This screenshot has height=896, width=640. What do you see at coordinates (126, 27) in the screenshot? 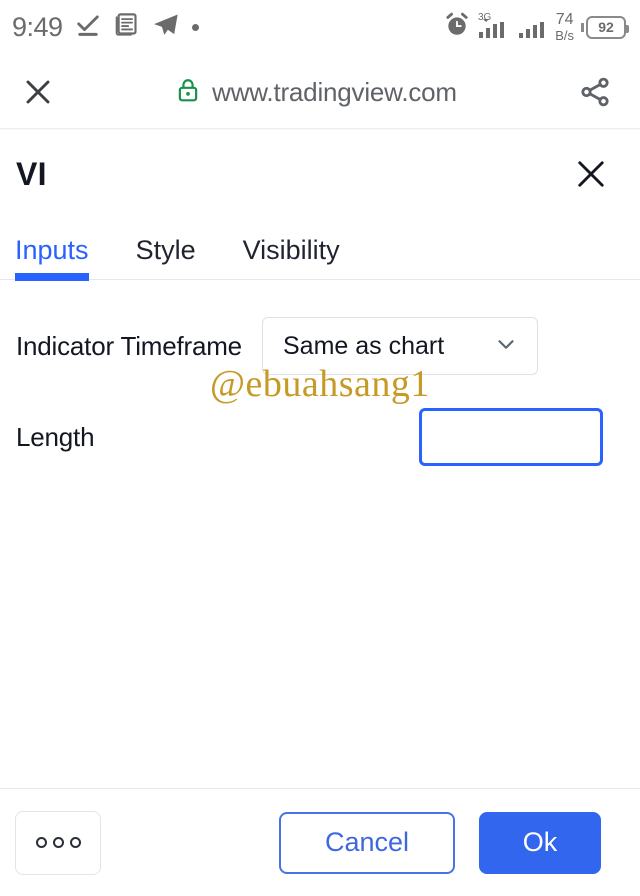
I see `news-document-icon` at bounding box center [126, 27].